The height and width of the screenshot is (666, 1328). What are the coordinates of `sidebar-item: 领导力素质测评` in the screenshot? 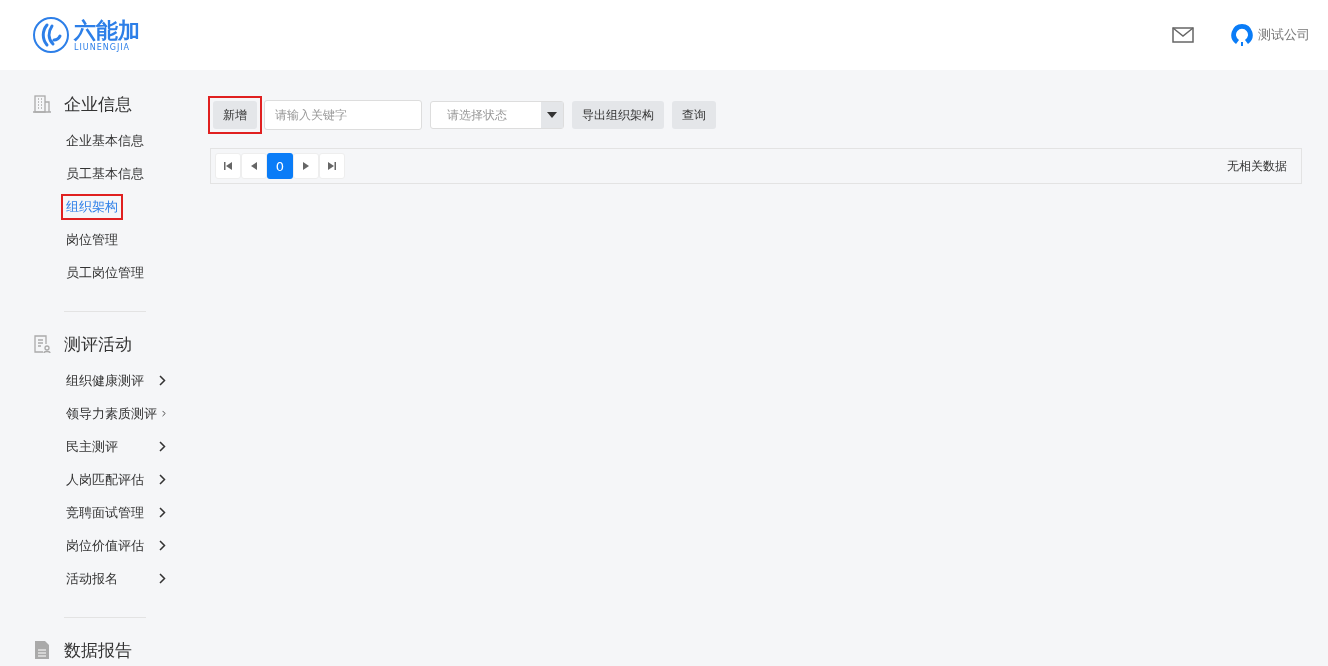 It's located at (111, 413).